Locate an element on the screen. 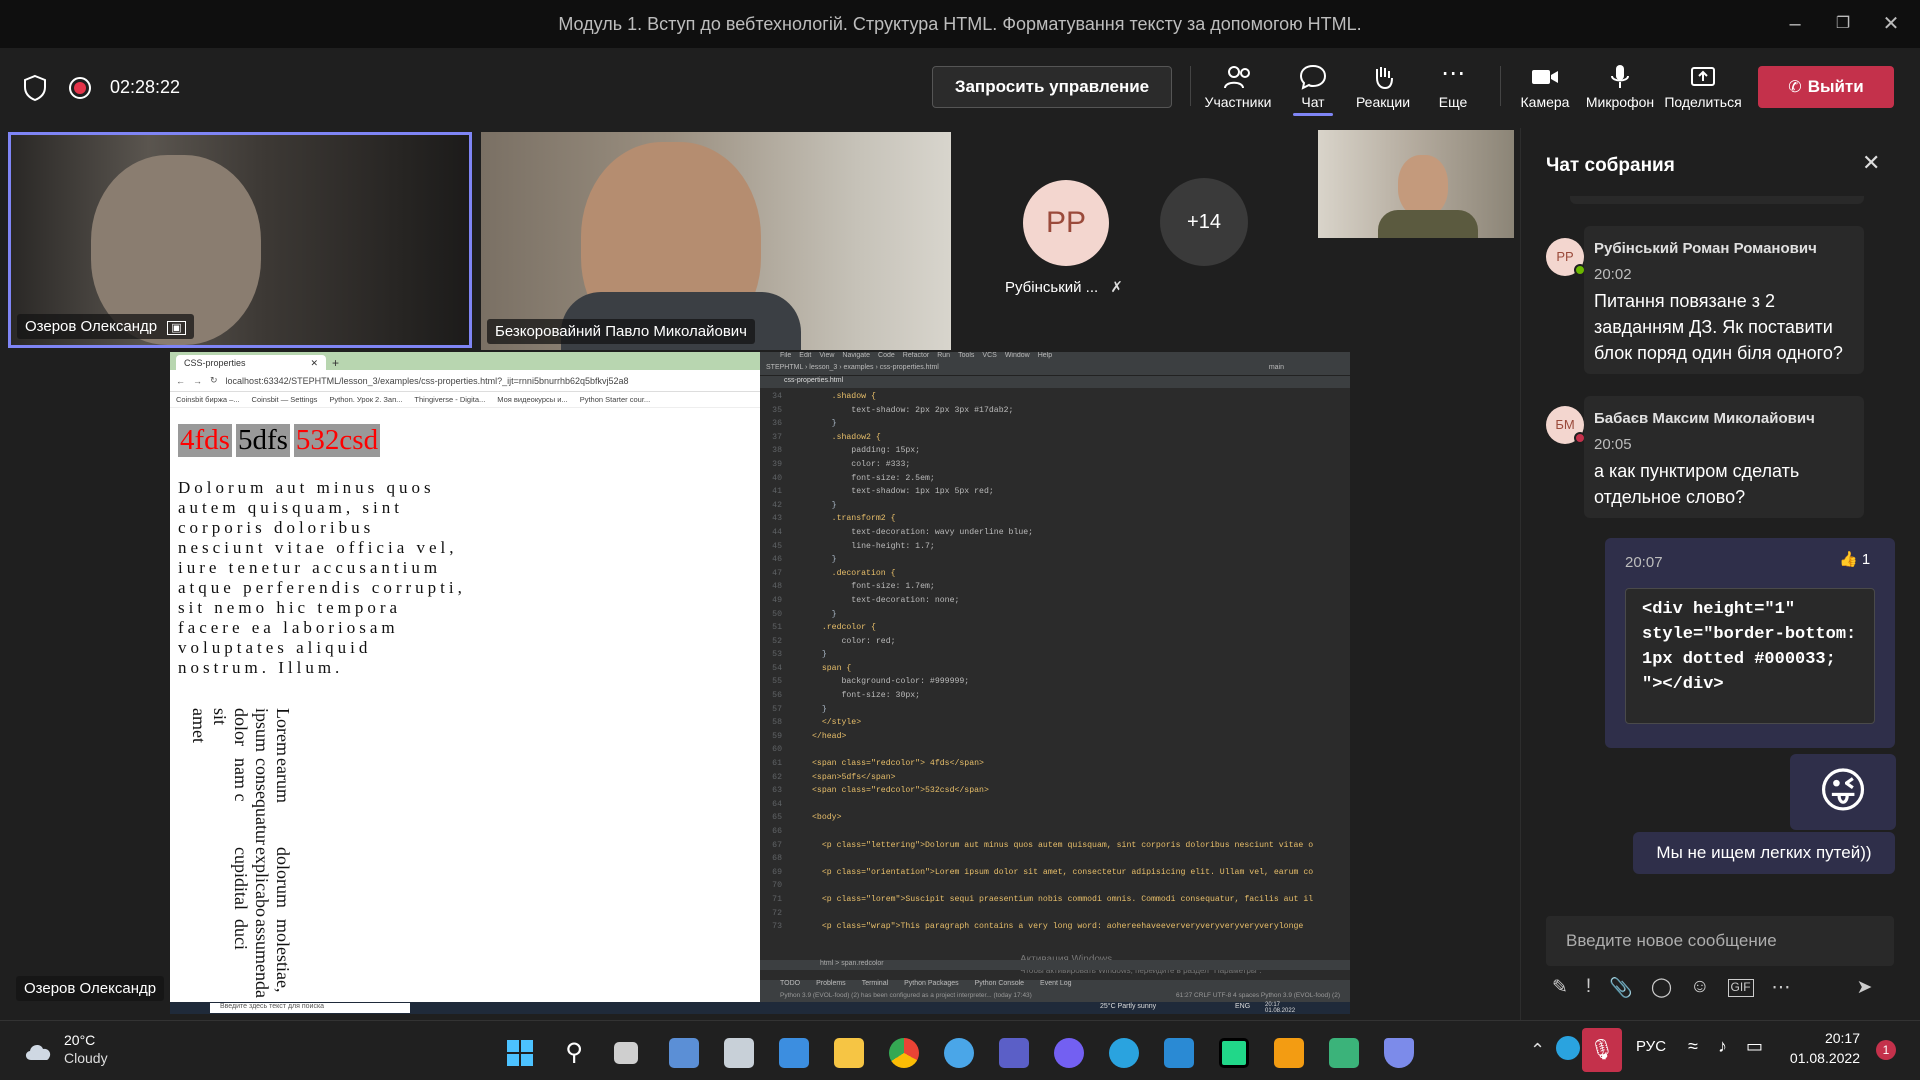  loop-icon: ◯ is located at coordinates (1661, 991).